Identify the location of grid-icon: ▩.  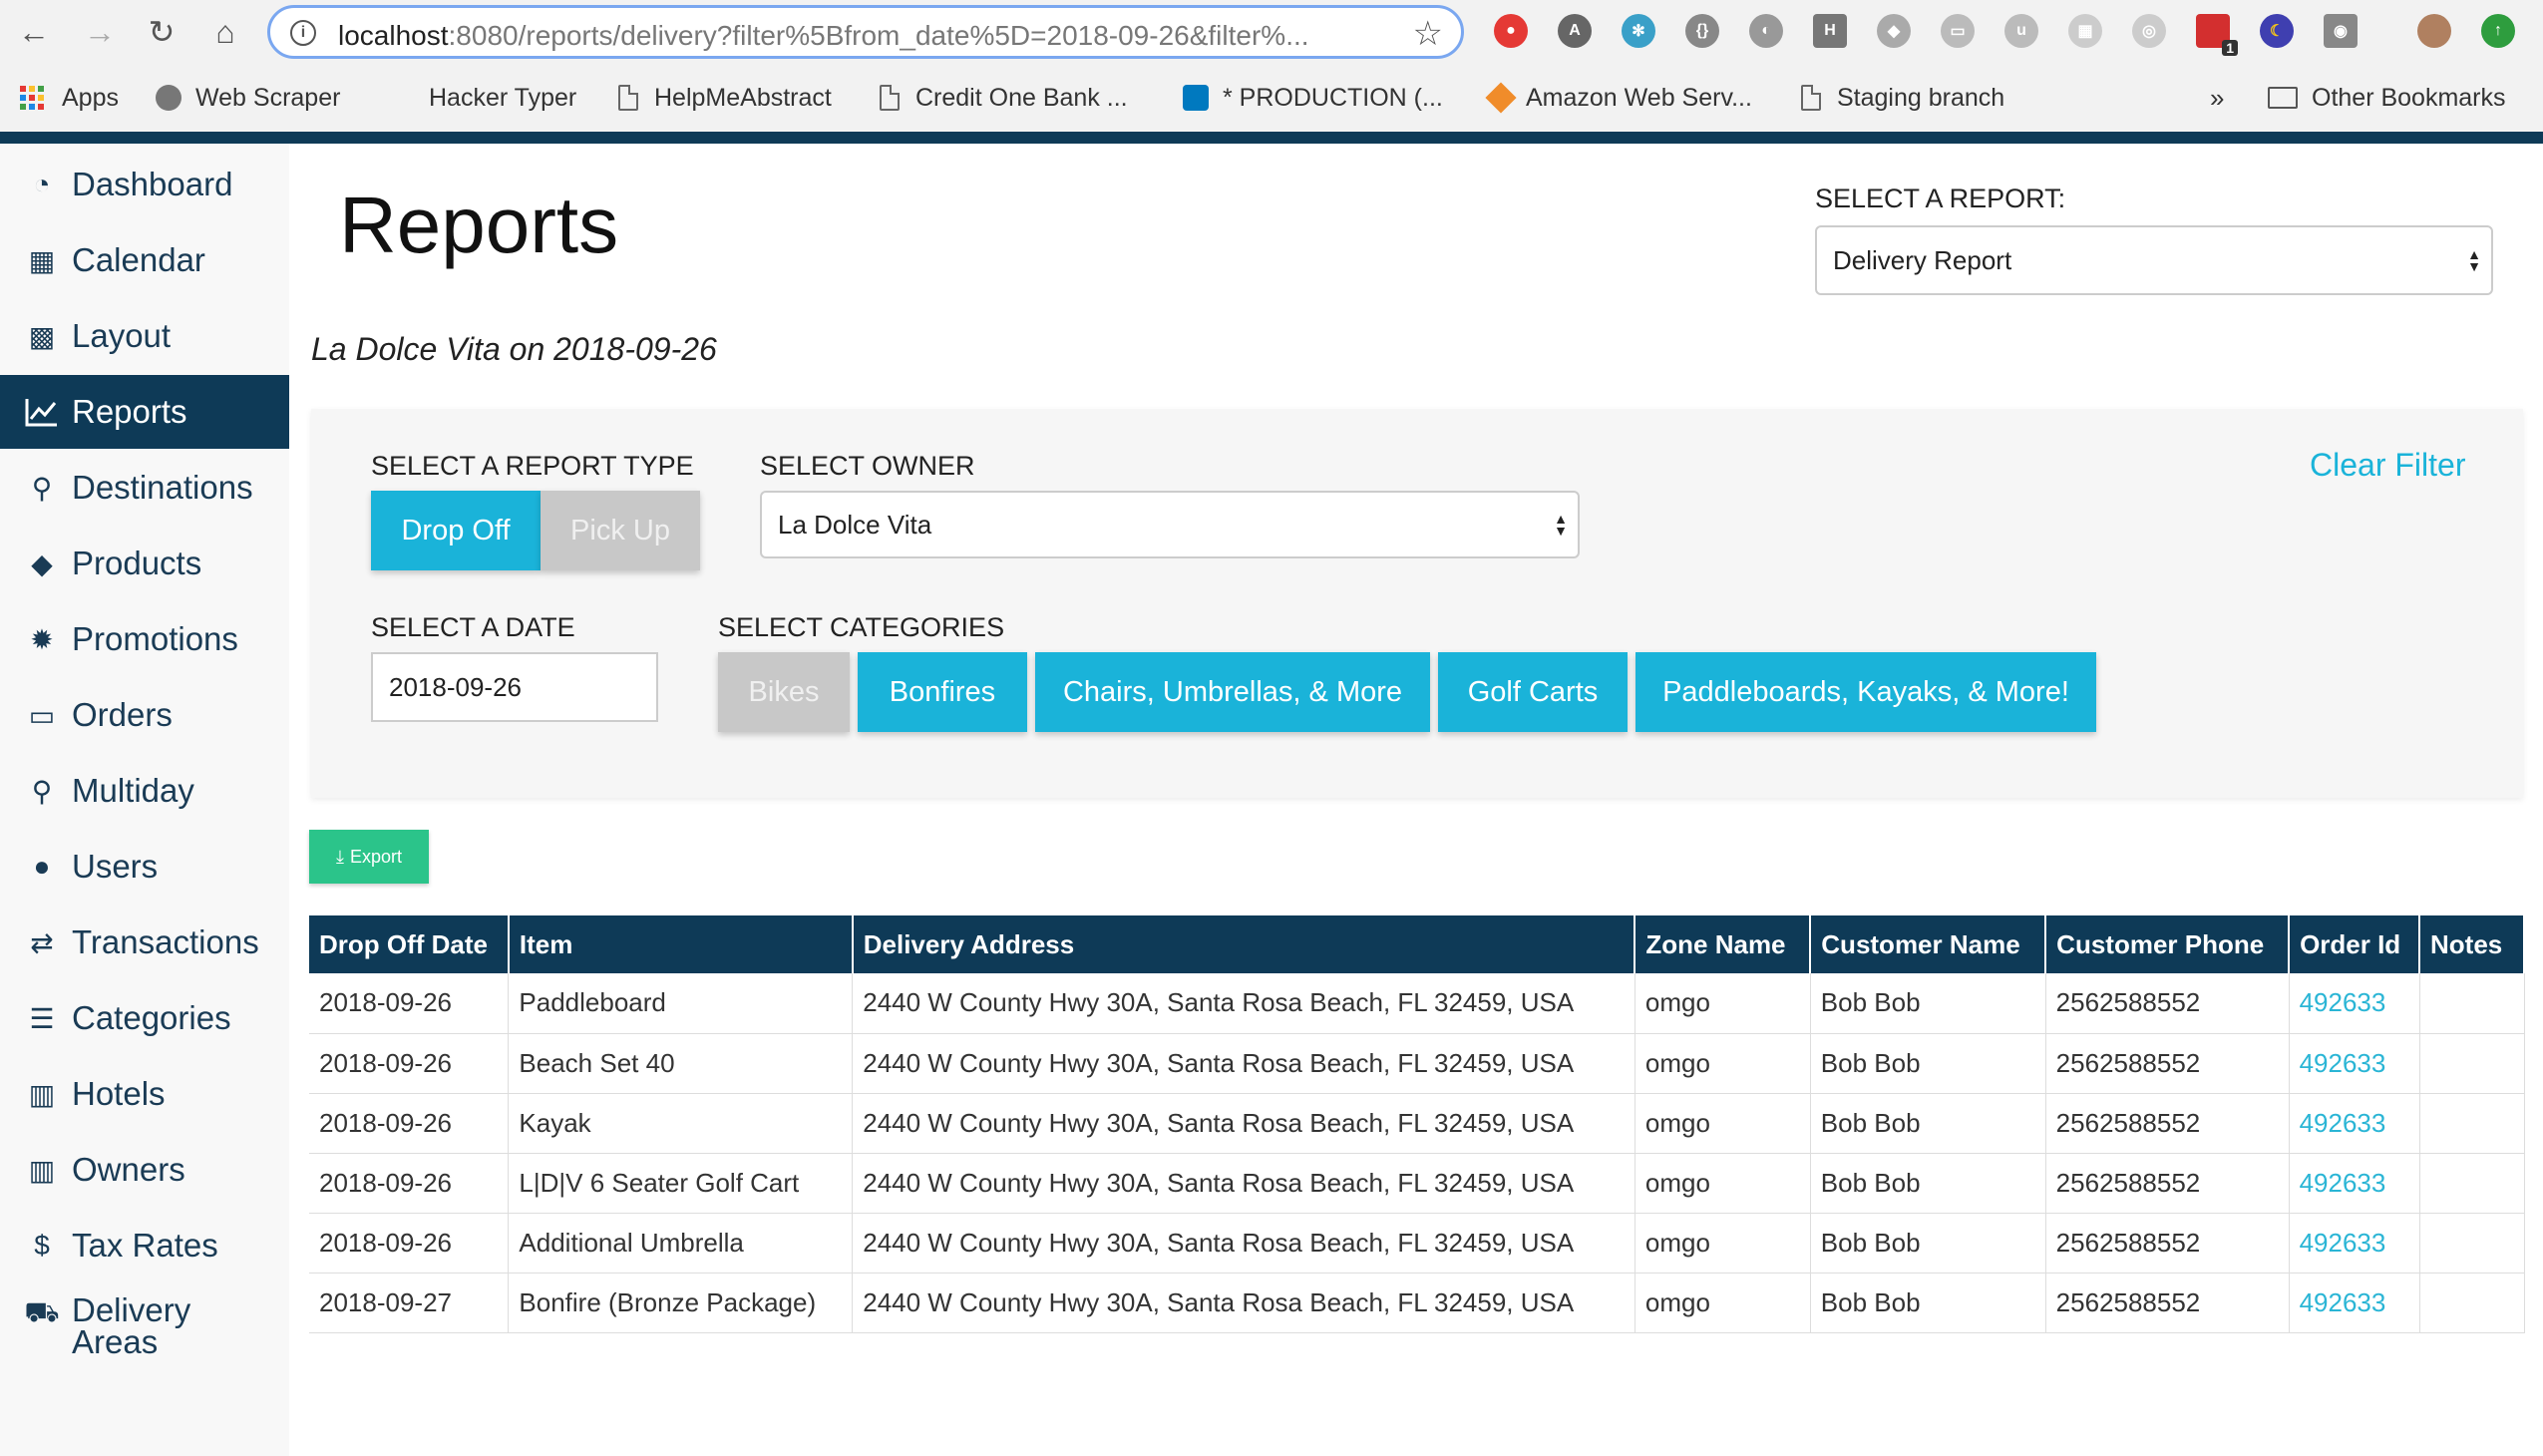
(42, 336).